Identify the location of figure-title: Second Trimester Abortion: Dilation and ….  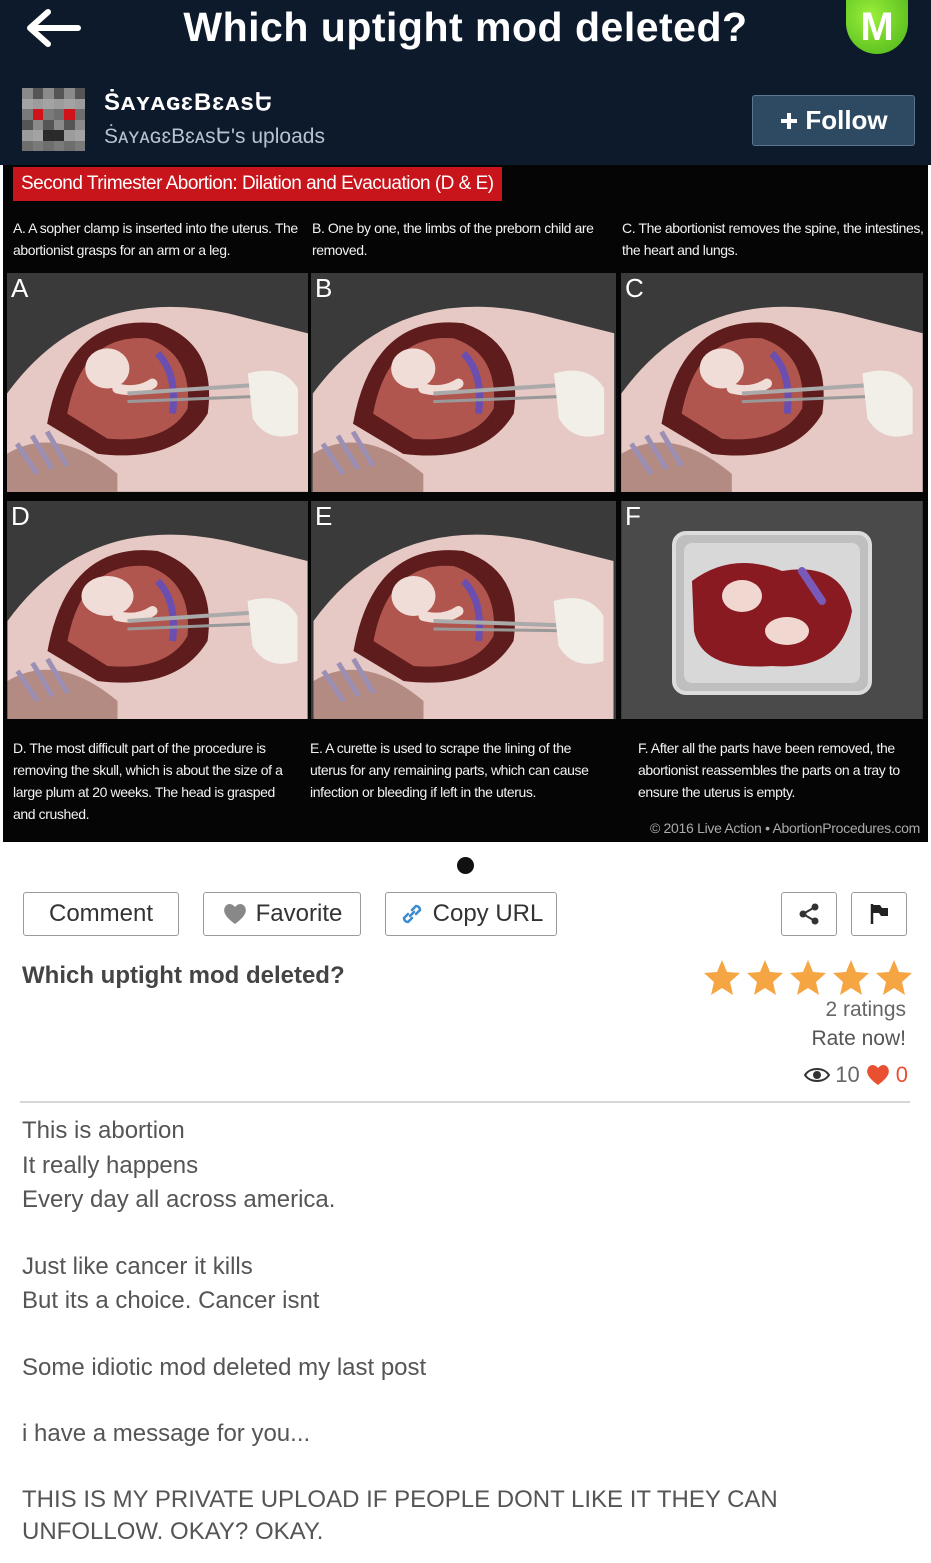
(257, 184).